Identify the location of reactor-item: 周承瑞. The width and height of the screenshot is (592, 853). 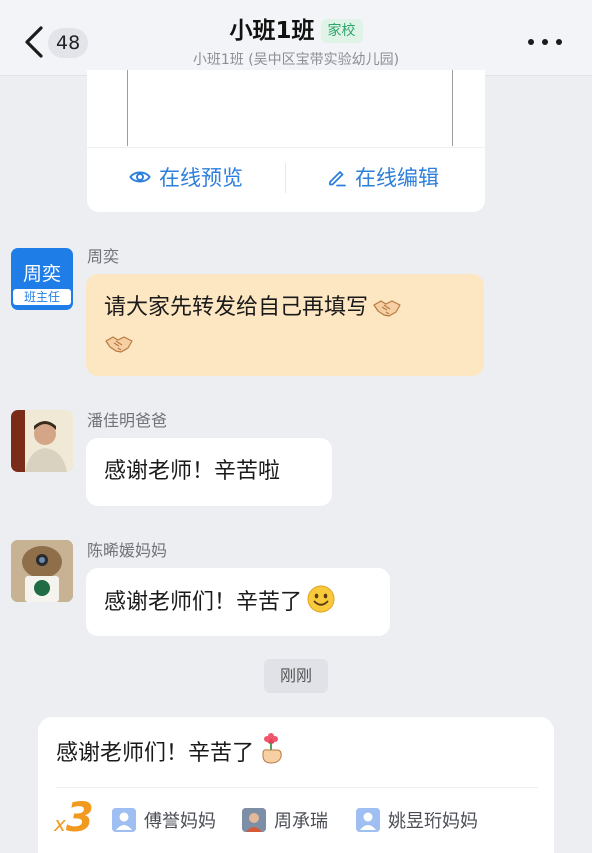
(285, 820).